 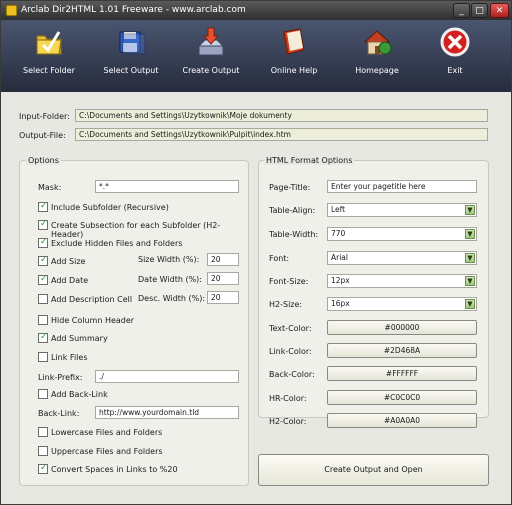 What do you see at coordinates (107, 432) in the screenshot?
I see `lowercase-label: Lowercase Files and Folders` at bounding box center [107, 432].